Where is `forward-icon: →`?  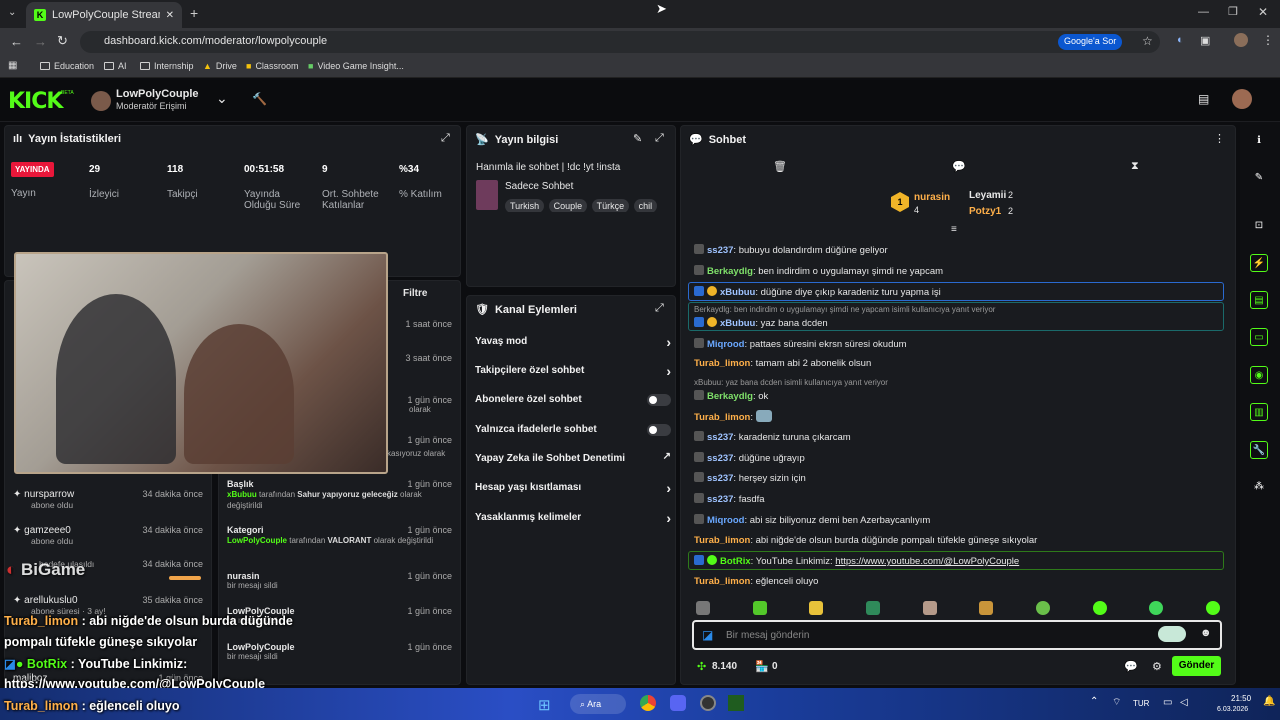
forward-icon: → is located at coordinates (40, 41).